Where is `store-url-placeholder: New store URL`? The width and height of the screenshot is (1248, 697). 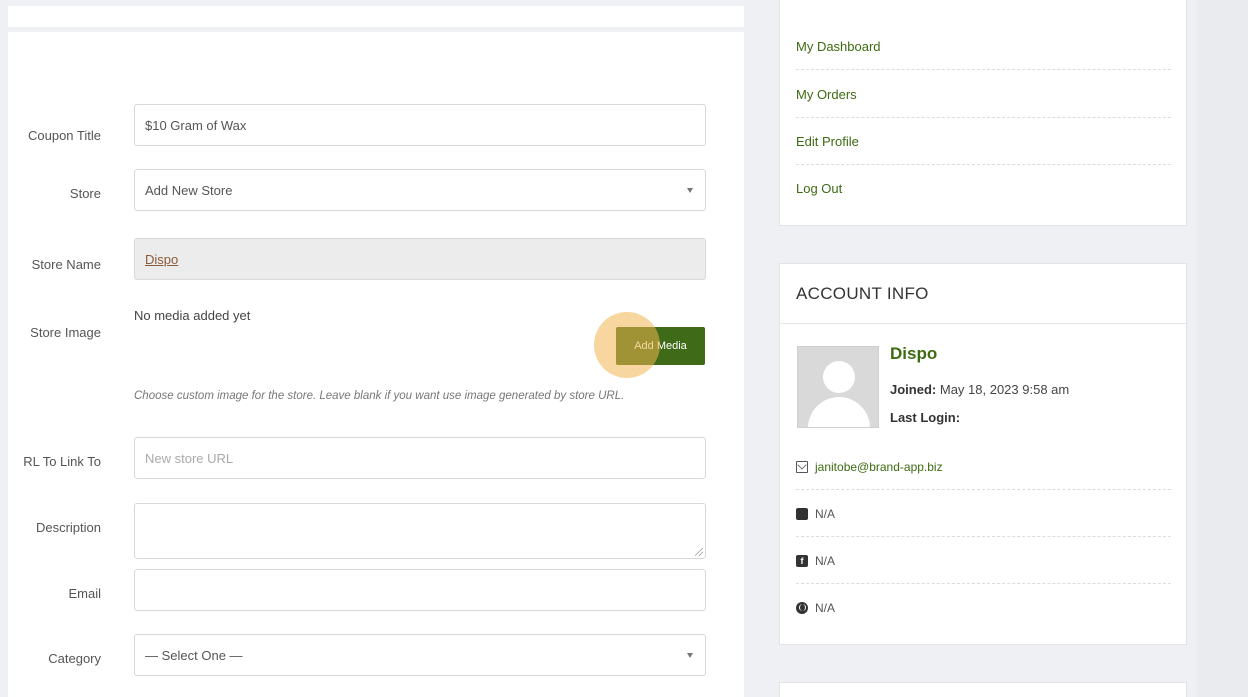
store-url-placeholder: New store URL is located at coordinates (189, 458).